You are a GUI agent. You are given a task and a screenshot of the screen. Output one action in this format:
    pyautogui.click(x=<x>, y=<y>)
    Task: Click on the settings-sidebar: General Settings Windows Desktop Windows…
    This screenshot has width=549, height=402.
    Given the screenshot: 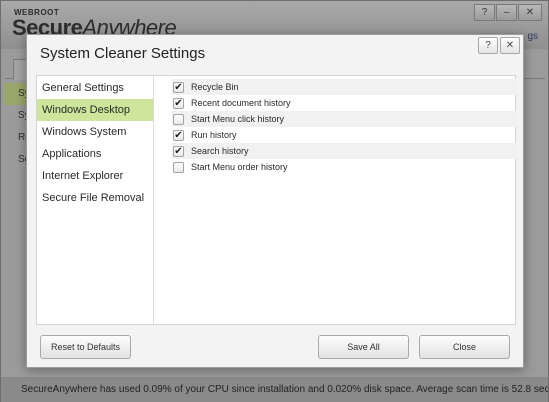 What is the action you would take?
    pyautogui.click(x=95, y=200)
    